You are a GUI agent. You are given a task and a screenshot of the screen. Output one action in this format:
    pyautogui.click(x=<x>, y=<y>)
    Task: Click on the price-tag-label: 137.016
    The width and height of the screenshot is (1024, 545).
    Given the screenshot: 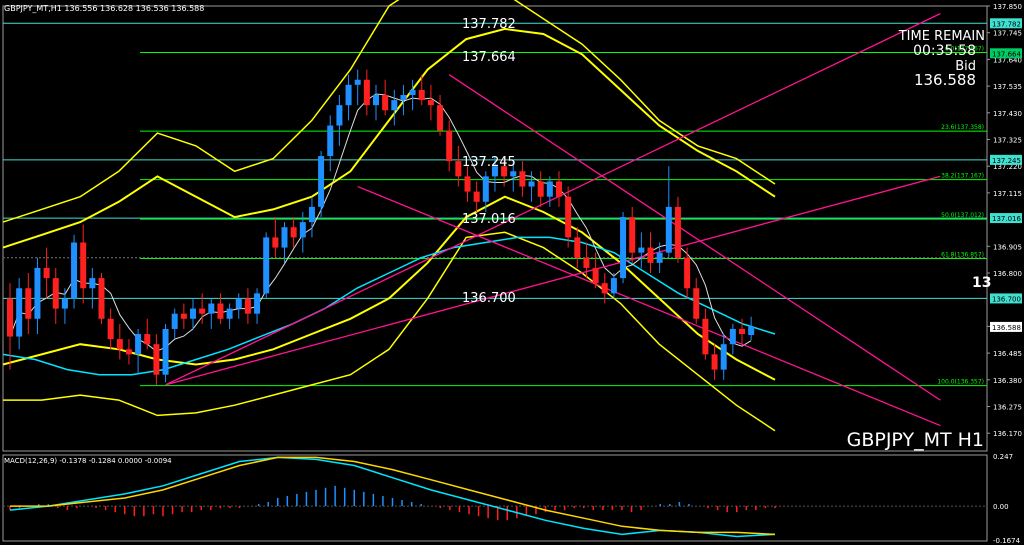 What is the action you would take?
    pyautogui.click(x=1006, y=219)
    